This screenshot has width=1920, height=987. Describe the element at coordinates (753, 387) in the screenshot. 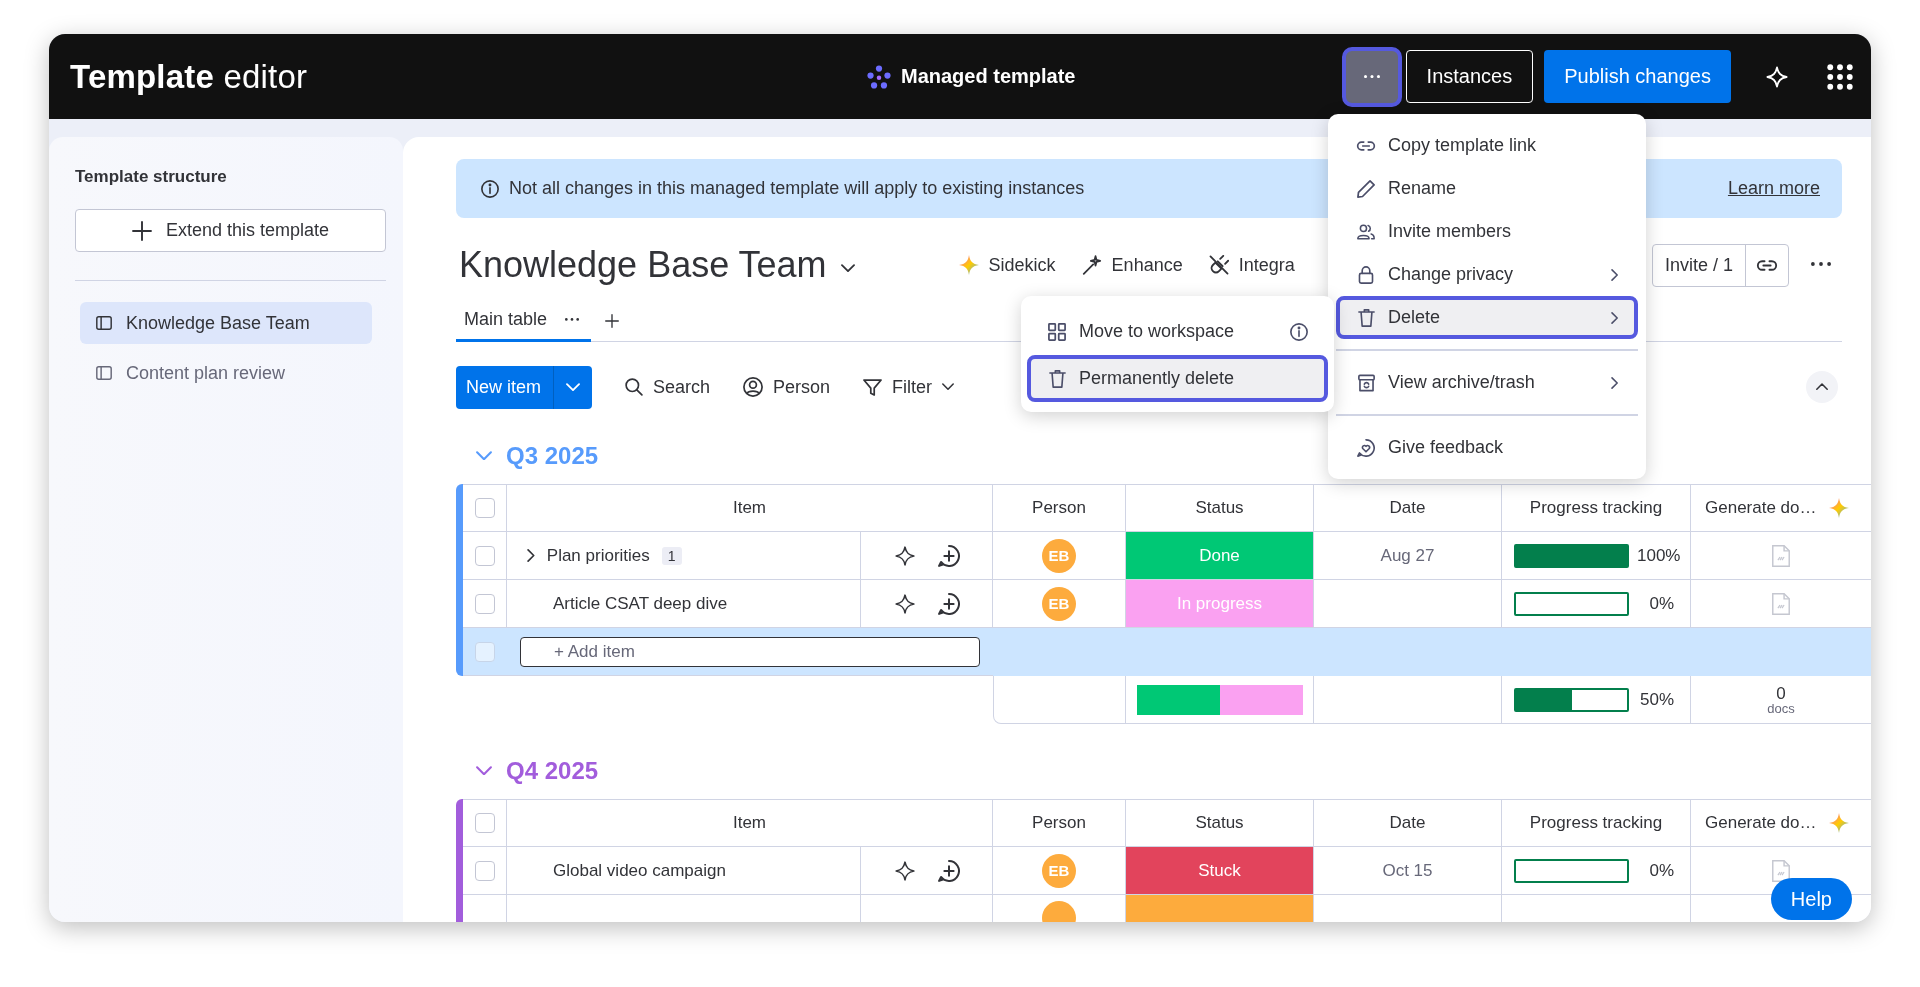

I see `person-icon` at that location.